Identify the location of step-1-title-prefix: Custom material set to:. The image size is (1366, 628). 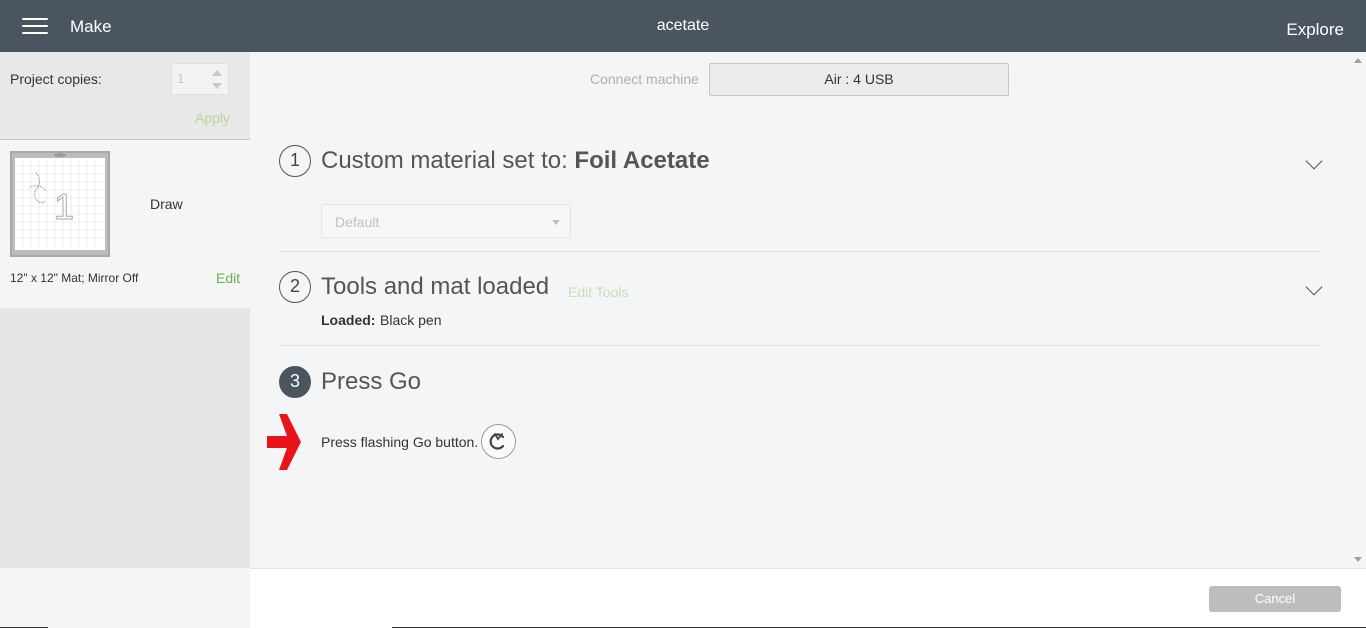
(448, 160).